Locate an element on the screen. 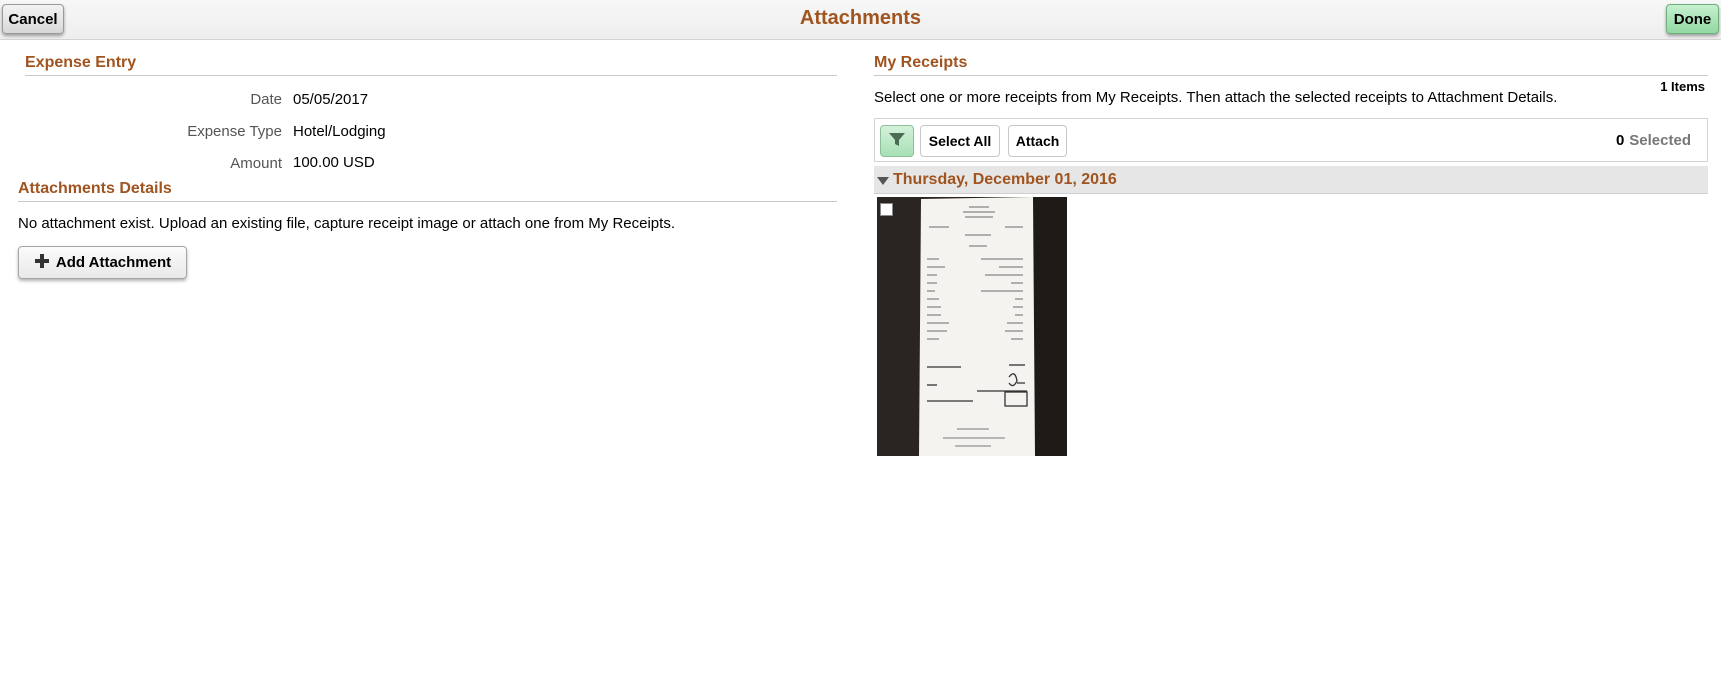 The height and width of the screenshot is (675, 1721). expense-entry-title: Expense Entry is located at coordinates (81, 62).